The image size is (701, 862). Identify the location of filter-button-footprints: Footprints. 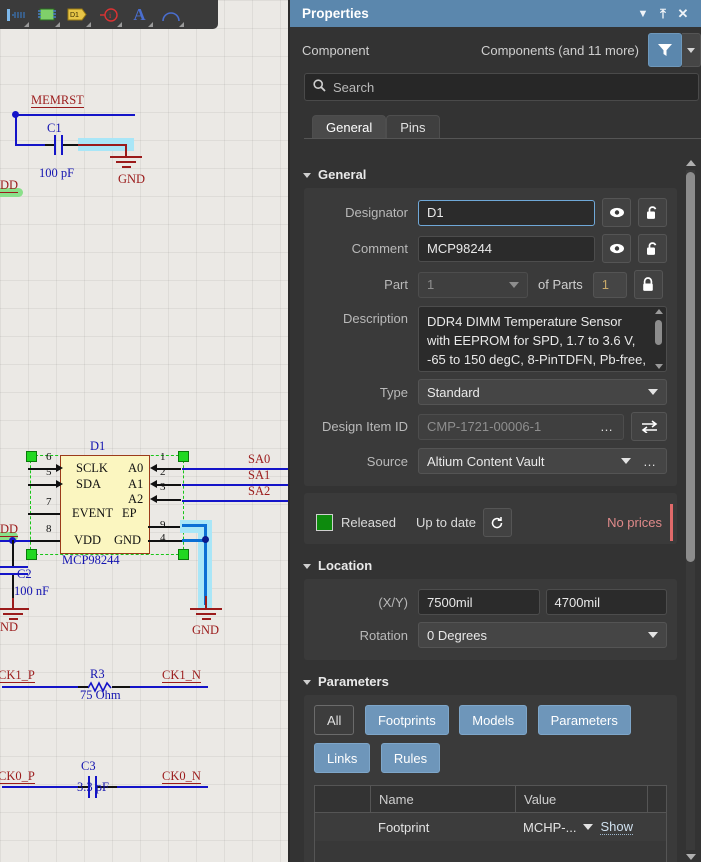
(406, 720).